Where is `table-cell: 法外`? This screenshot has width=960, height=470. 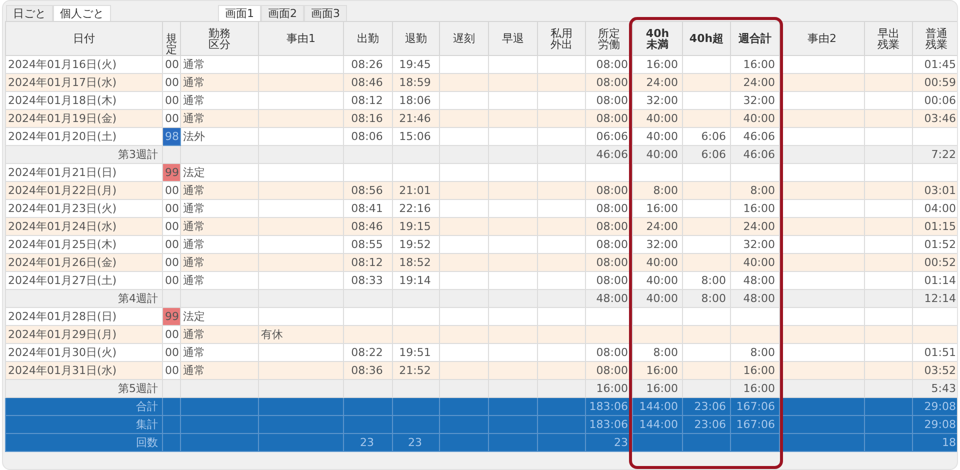 table-cell: 法外 is located at coordinates (219, 137).